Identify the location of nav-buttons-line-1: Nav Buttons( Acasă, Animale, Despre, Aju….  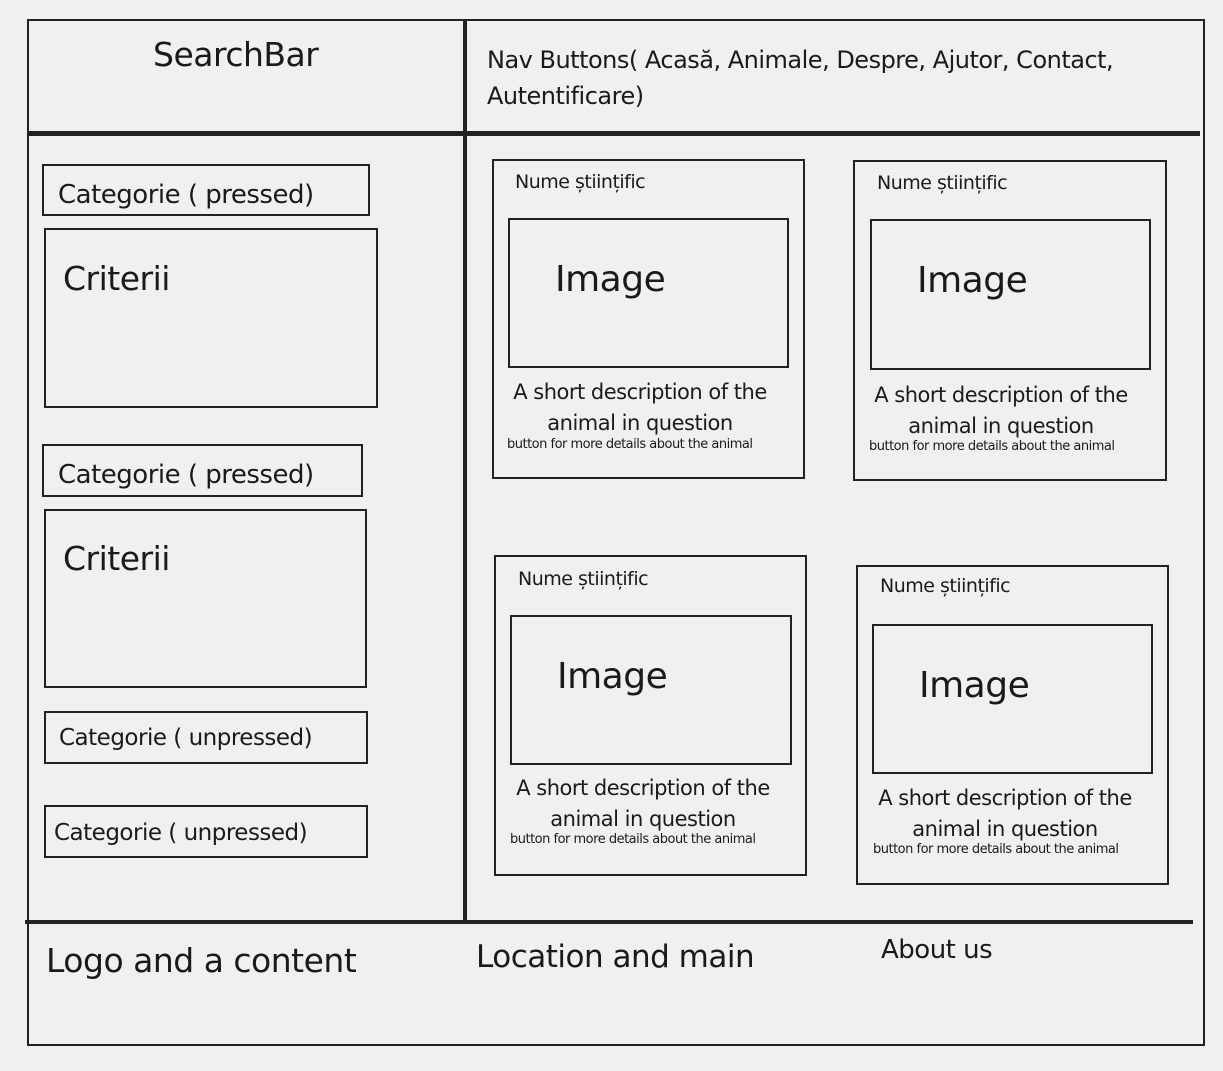
(800, 60).